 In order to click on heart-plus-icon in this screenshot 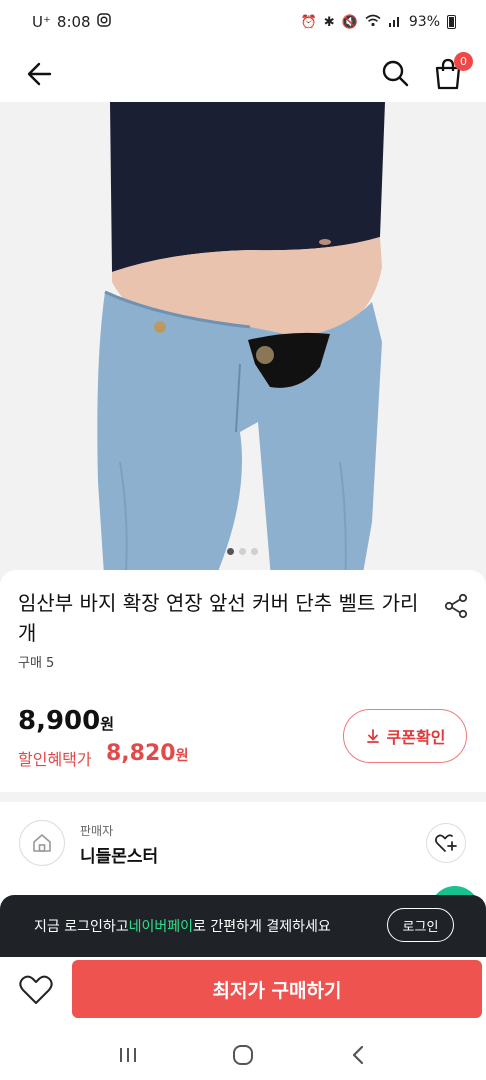, I will do `click(446, 843)`.